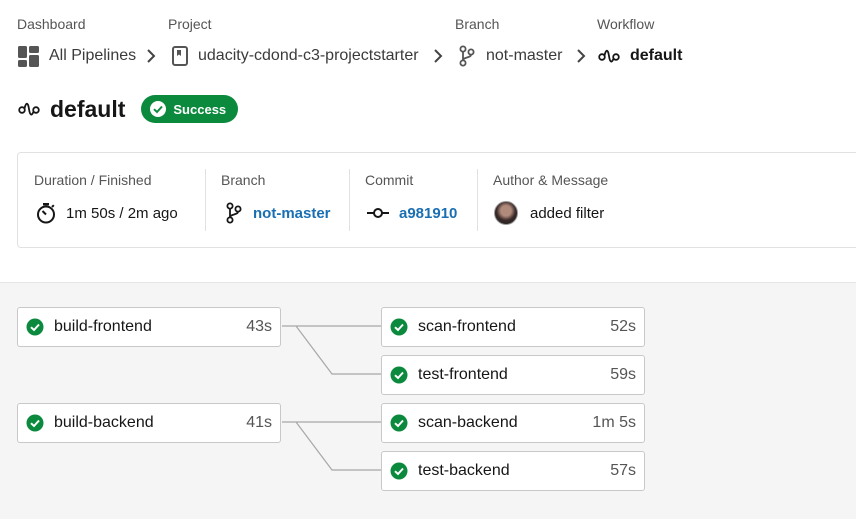  Describe the element at coordinates (93, 55) in the screenshot. I see `breadcrumb-dashboard-text: All Pipelines` at that location.